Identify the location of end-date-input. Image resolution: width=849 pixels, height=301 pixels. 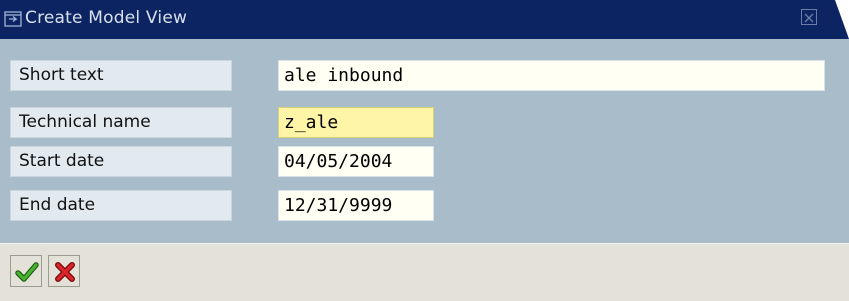
(356, 205).